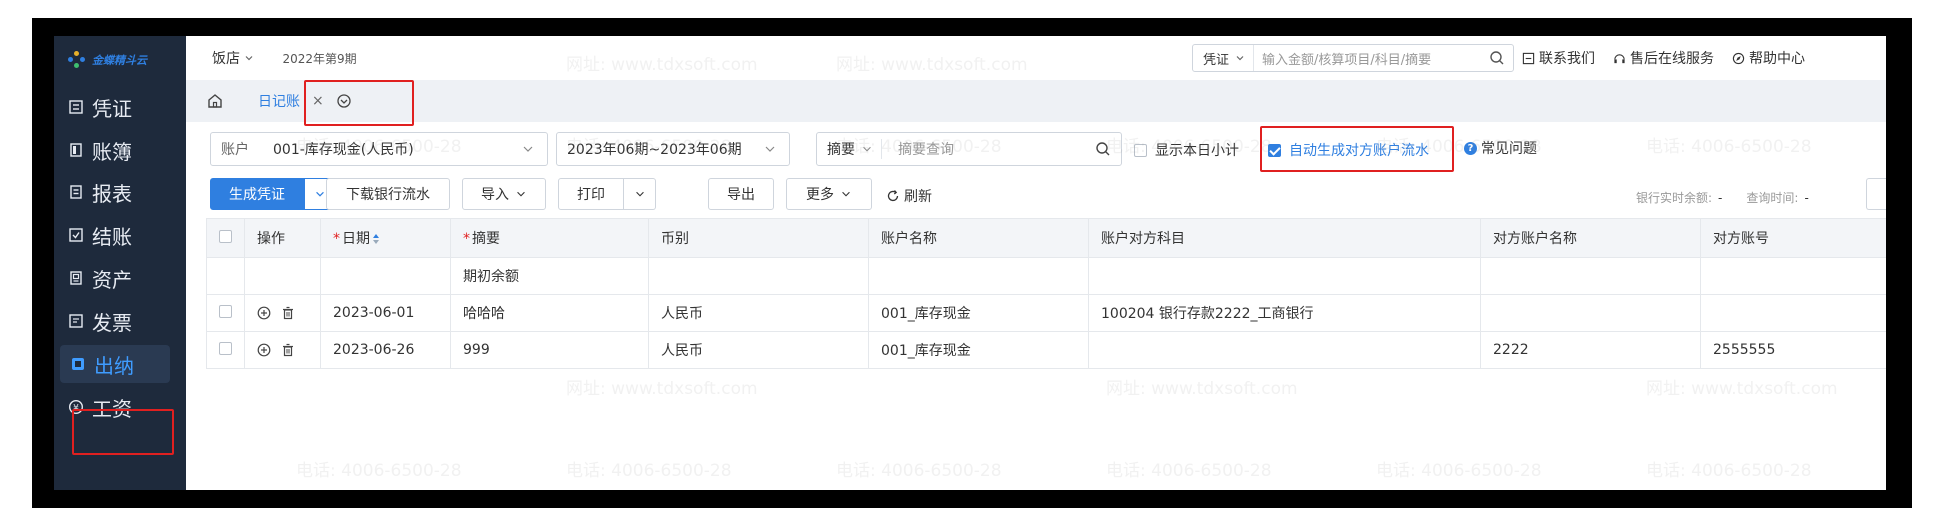 Image resolution: width=1940 pixels, height=524 pixels. Describe the element at coordinates (112, 408) in the screenshot. I see `sidebar-item-label: 工资` at that location.